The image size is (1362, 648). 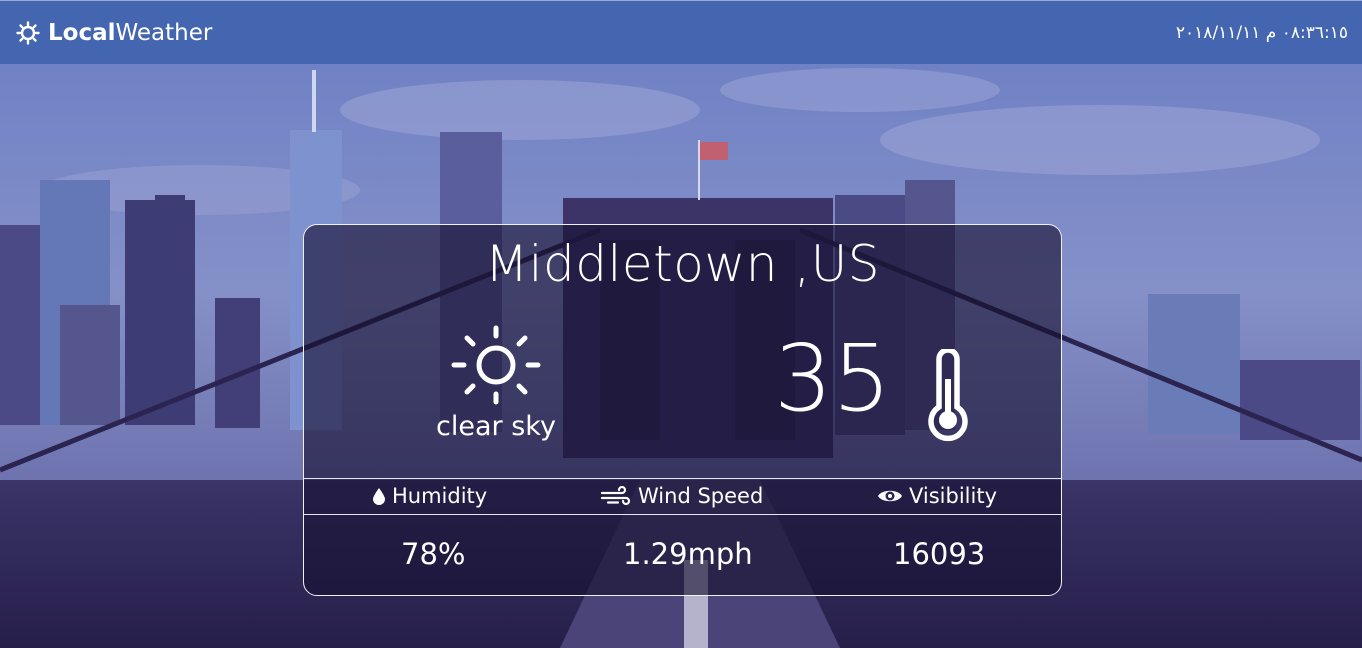 I want to click on humidity-label-text: Humidity, so click(x=440, y=496).